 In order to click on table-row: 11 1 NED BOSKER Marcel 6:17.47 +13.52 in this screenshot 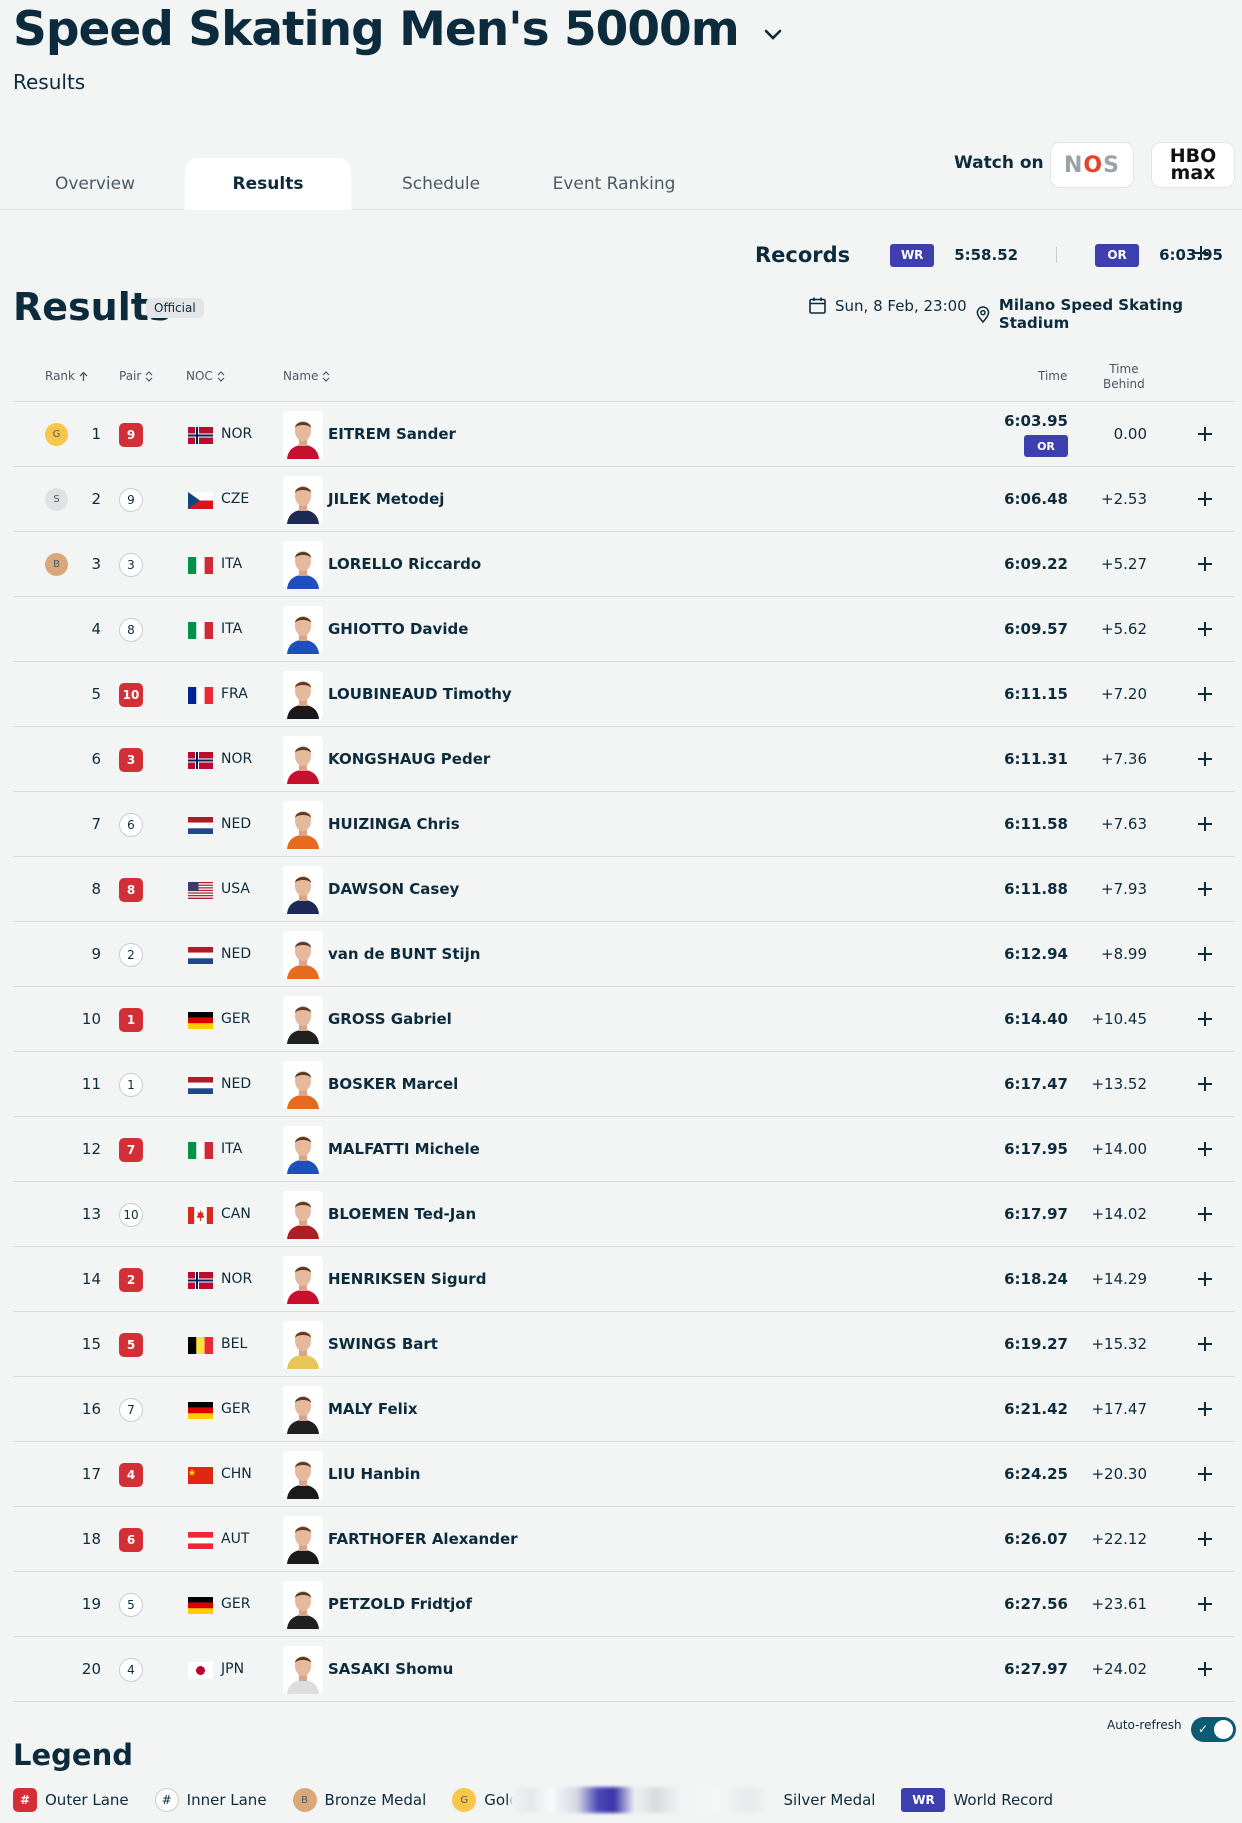, I will do `click(624, 1084)`.